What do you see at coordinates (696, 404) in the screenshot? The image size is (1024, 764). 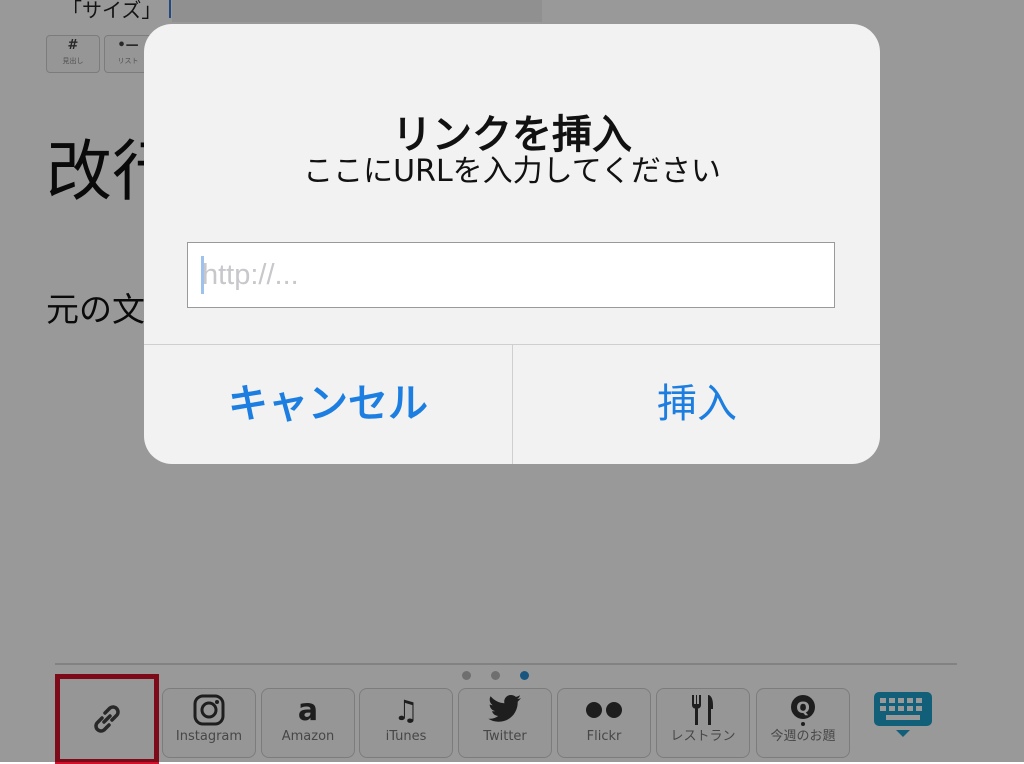 I see `insert-button: 挿入` at bounding box center [696, 404].